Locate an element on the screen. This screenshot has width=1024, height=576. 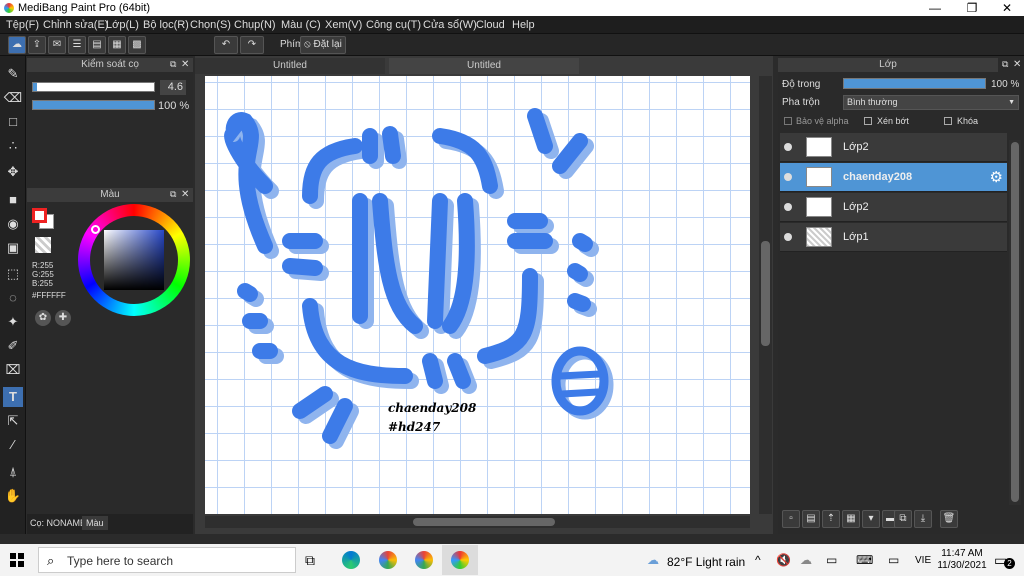
redo-icon: ↷ is located at coordinates (252, 45).